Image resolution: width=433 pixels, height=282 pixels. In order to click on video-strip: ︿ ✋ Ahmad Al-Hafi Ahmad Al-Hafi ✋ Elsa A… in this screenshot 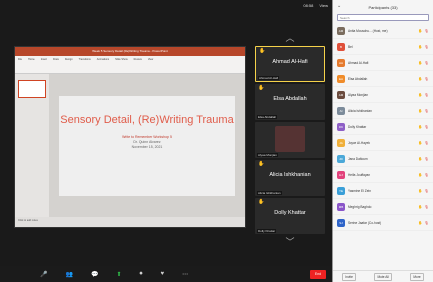, I will do `click(290, 152)`.